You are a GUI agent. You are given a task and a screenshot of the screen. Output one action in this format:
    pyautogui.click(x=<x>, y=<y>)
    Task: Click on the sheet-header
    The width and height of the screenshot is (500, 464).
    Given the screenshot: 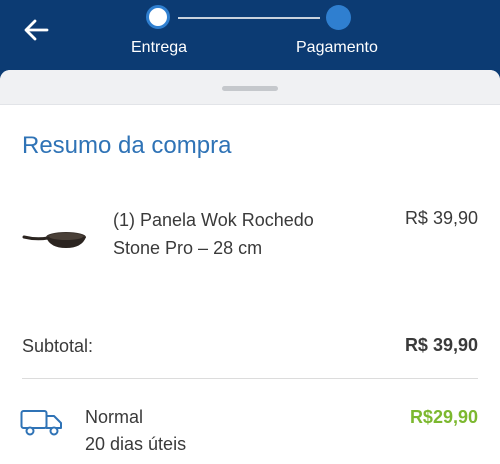 What is the action you would take?
    pyautogui.click(x=250, y=87)
    